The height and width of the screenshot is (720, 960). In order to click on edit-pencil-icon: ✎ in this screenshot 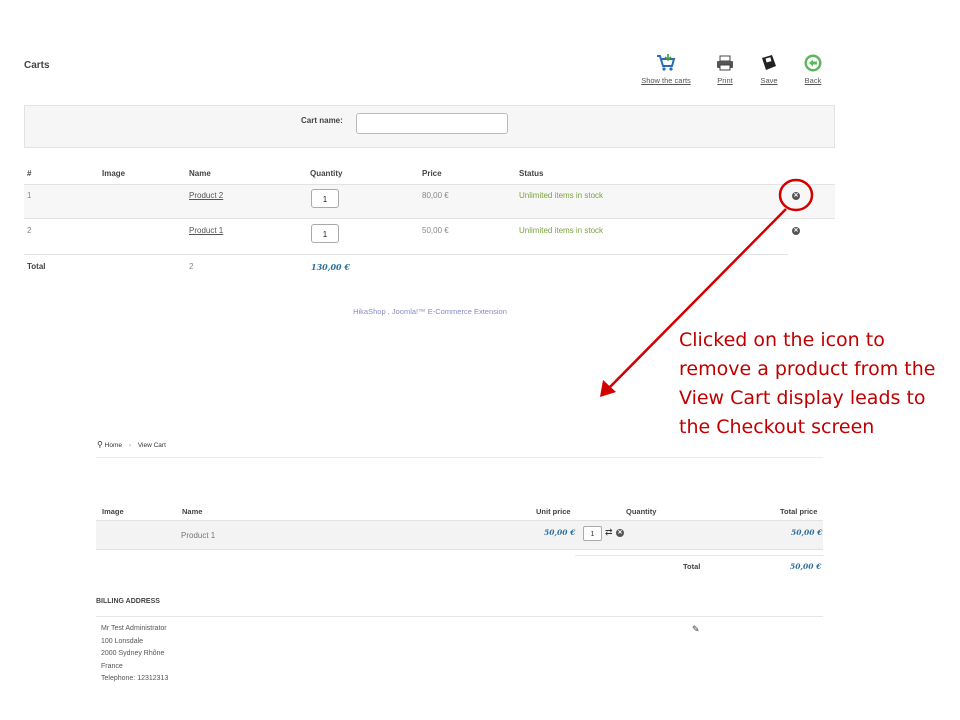, I will do `click(696, 629)`.